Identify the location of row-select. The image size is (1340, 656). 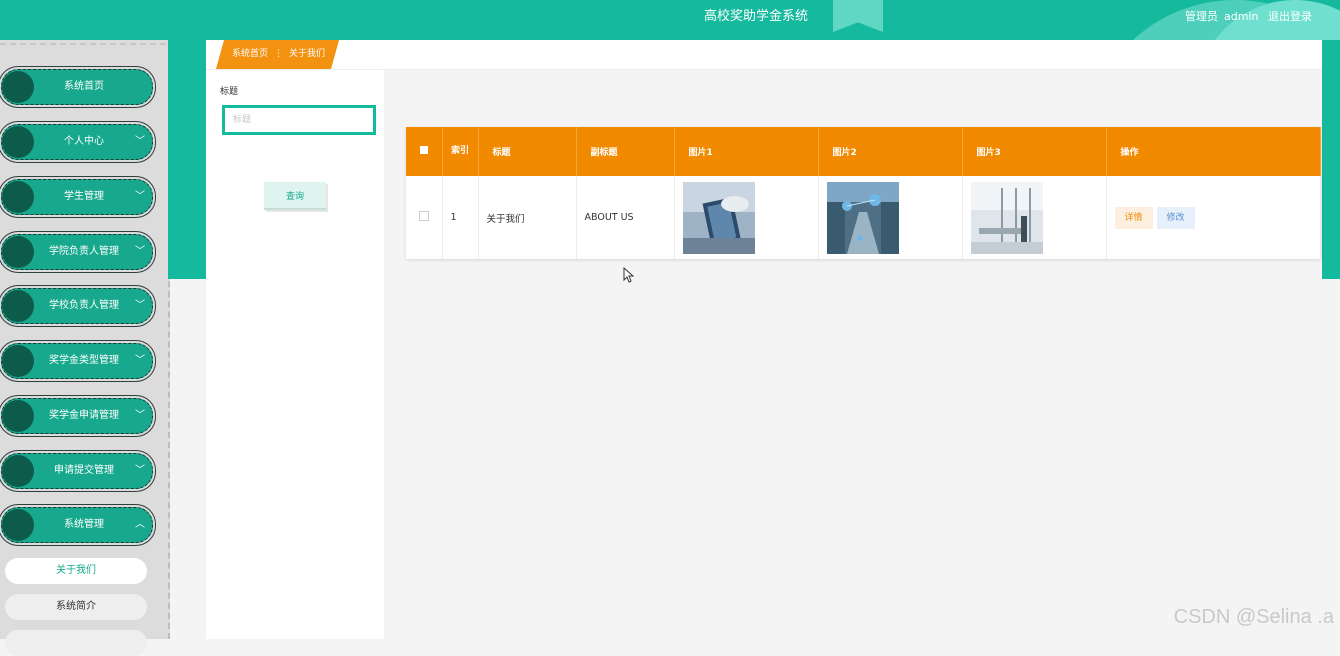
(424, 217).